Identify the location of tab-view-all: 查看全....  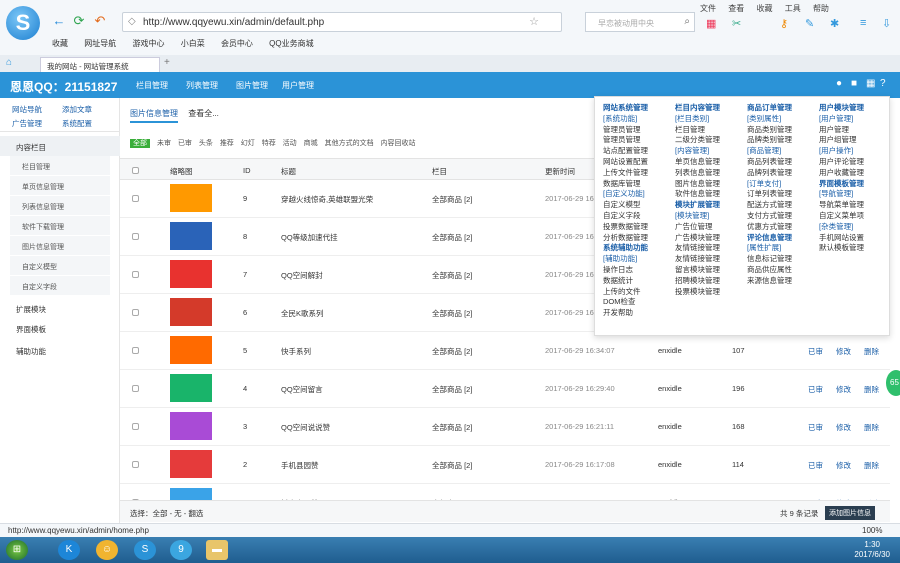
(203, 113).